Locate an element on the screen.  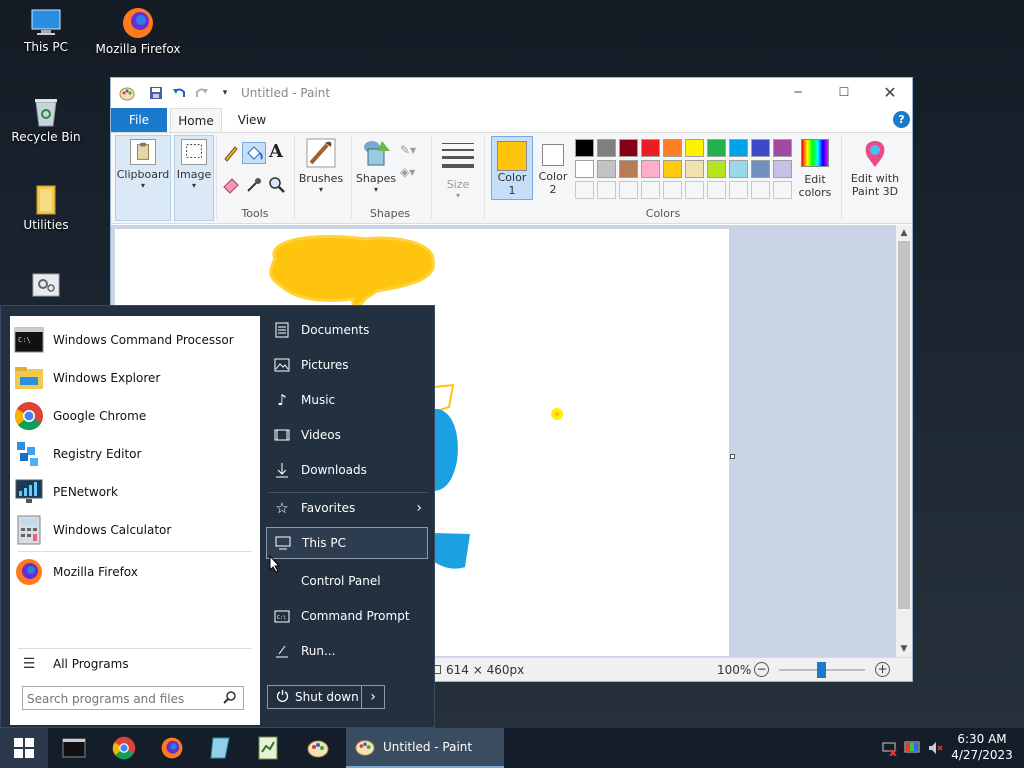
start-item-documents: Documents is located at coordinates (347, 330).